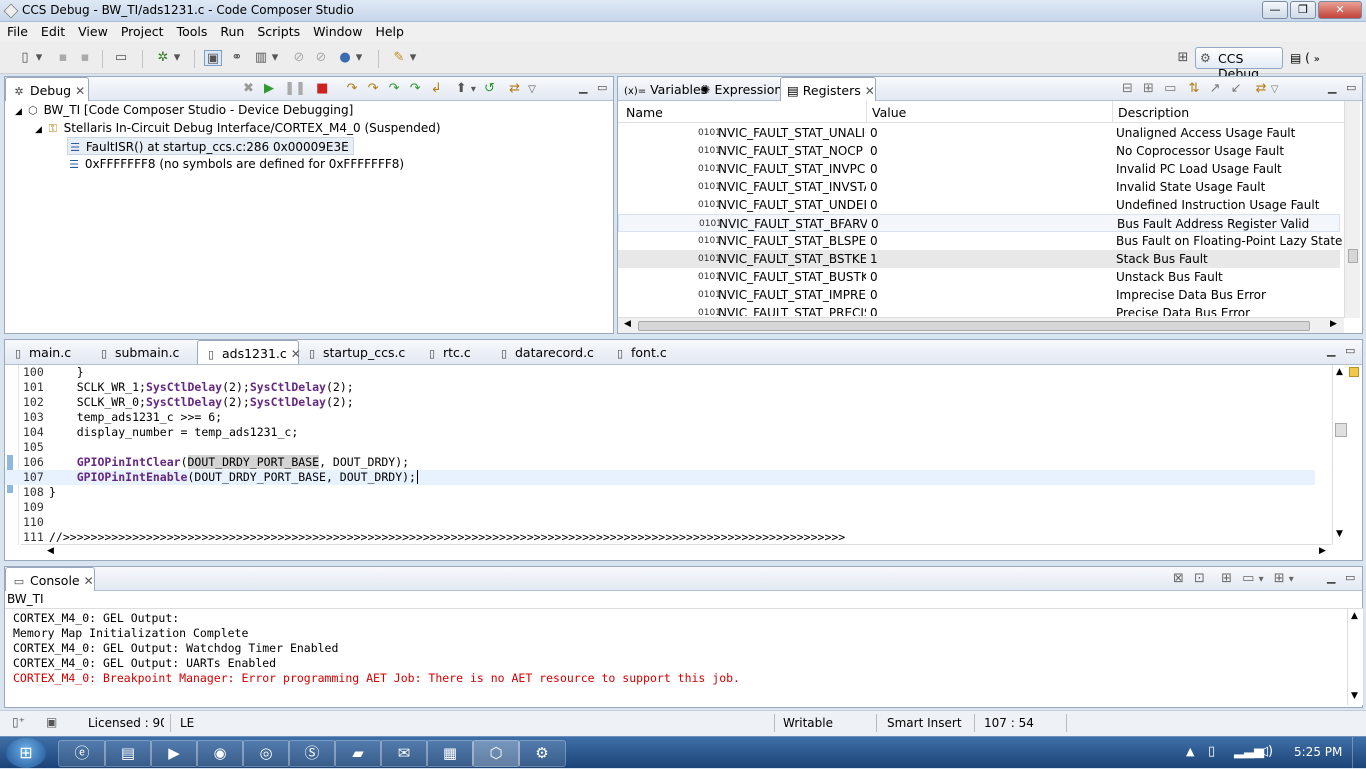  Describe the element at coordinates (249, 352) in the screenshot. I see `tab-ads1231-c: ▯ ads1231.c ✕` at that location.